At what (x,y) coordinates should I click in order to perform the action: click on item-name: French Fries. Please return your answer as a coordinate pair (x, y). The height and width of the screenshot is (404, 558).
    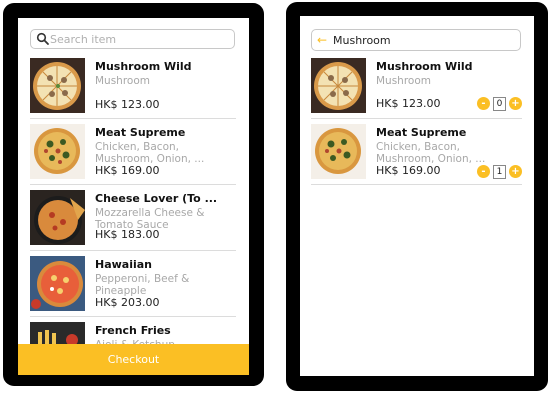
    Looking at the image, I should click on (133, 330).